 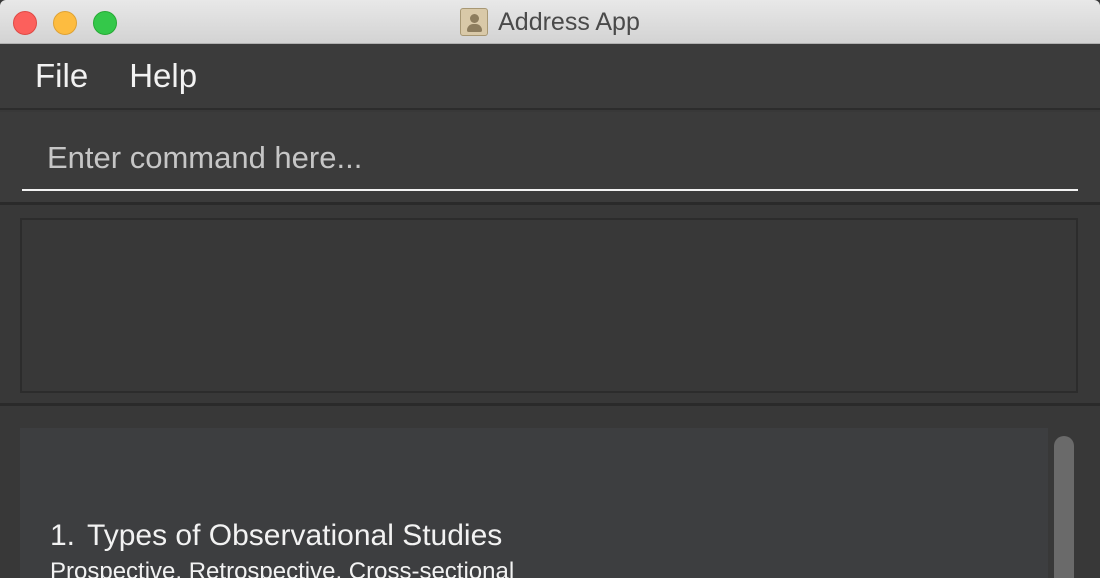 I want to click on window-title: Address App, so click(x=569, y=21).